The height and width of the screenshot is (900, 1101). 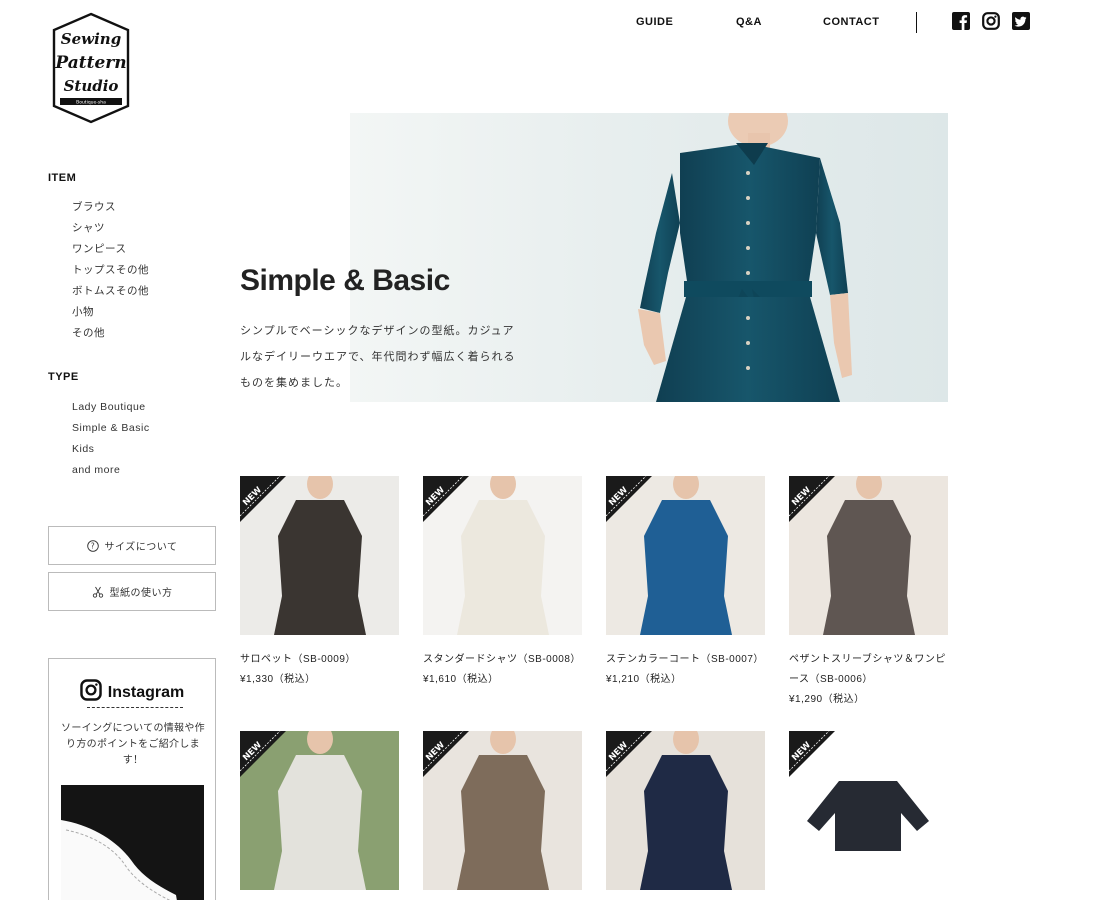 I want to click on product-card: NEW サロペット（SB-0009） ¥1,330（税込）, so click(x=320, y=583).